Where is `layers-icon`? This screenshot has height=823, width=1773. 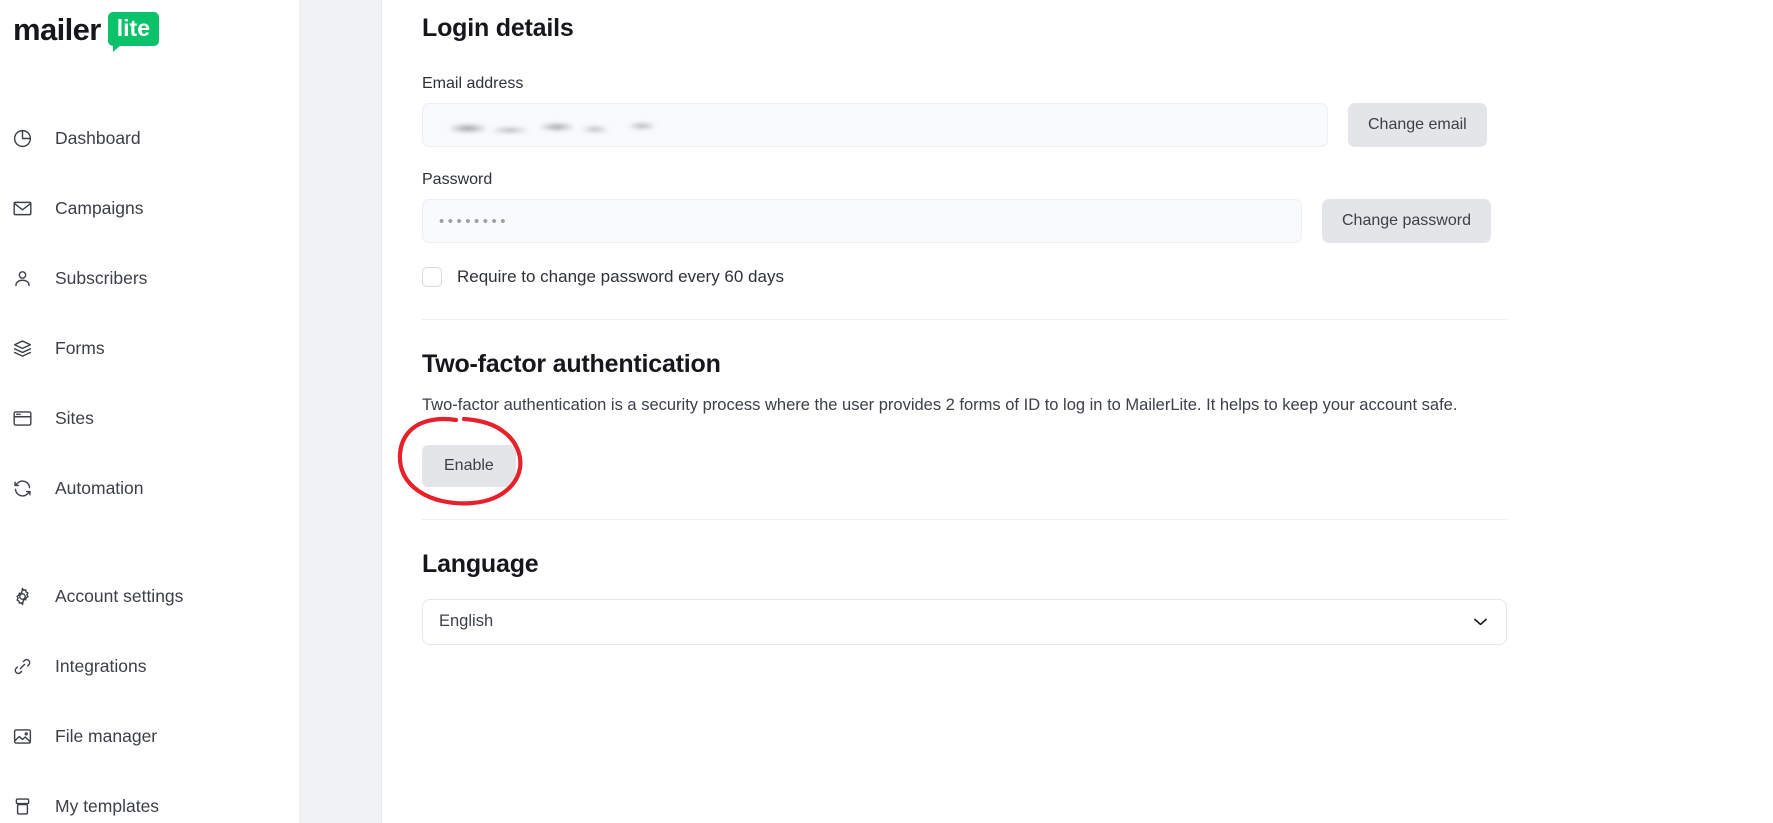 layers-icon is located at coordinates (22, 348).